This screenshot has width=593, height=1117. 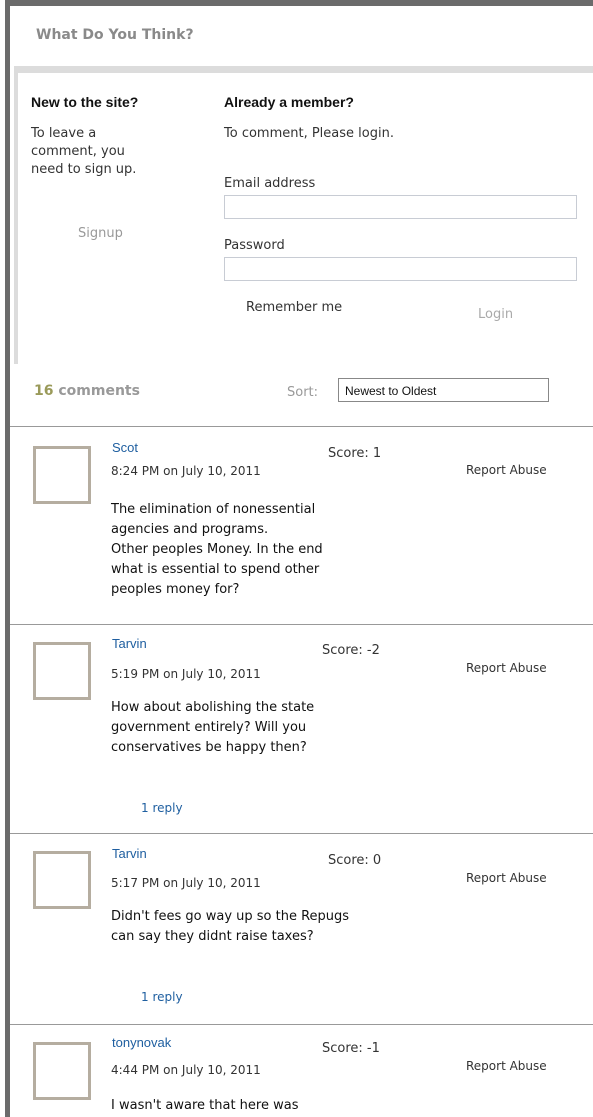 What do you see at coordinates (400, 207) in the screenshot?
I see `email-field` at bounding box center [400, 207].